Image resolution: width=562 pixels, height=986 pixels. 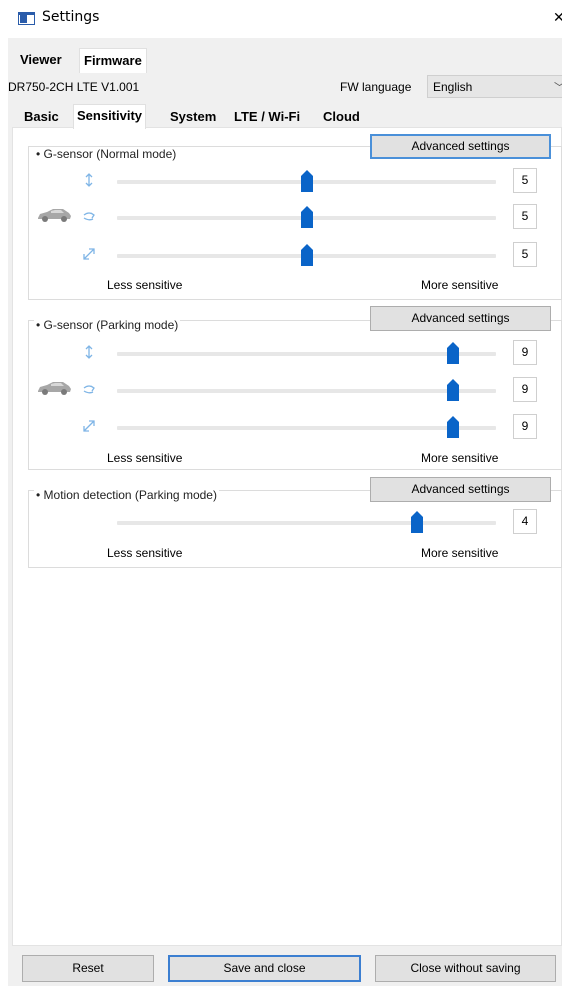 I want to click on fw-language-label: FW language, so click(x=376, y=87).